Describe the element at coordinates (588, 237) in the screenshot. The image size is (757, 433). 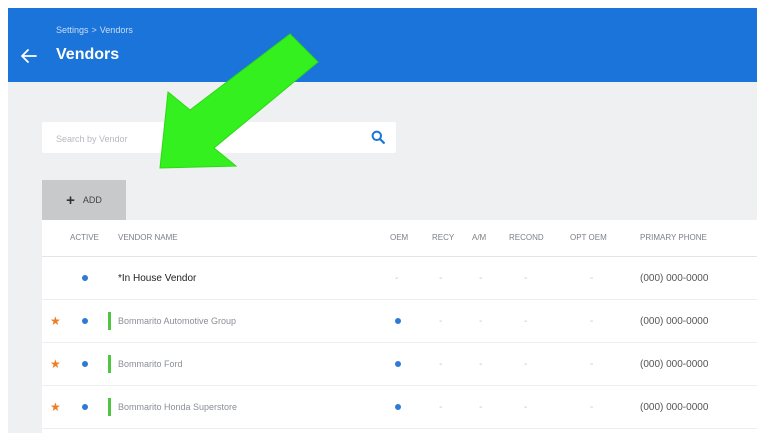
I see `column-header-opt-oem: OPT OEM` at that location.